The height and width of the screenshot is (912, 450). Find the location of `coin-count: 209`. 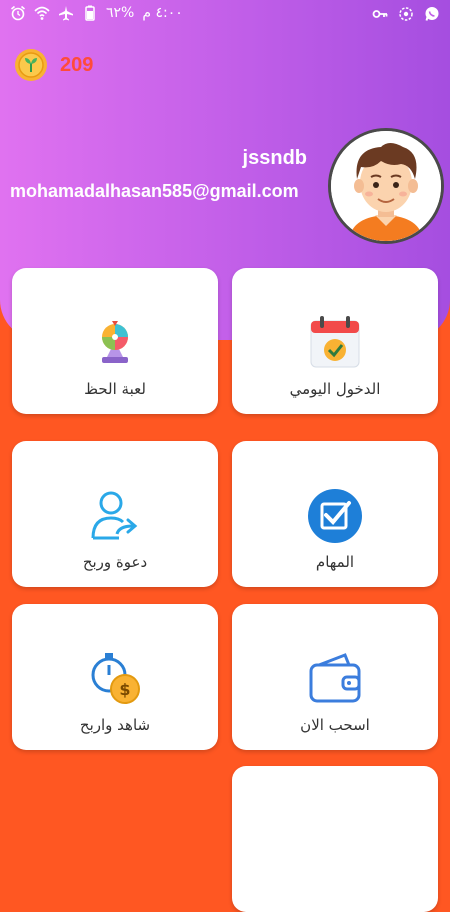

coin-count: 209 is located at coordinates (77, 64).